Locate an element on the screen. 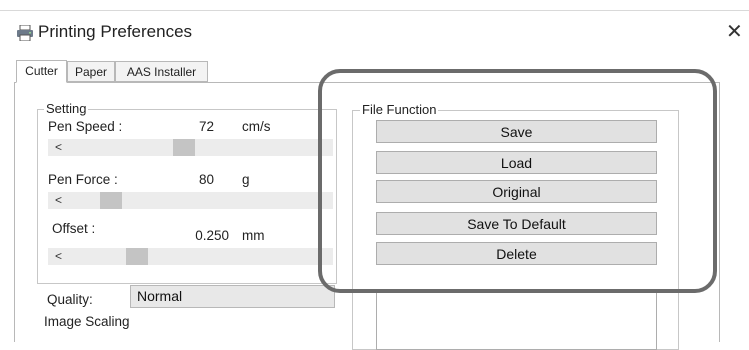 This screenshot has width=749, height=350. offset-slider: < is located at coordinates (190, 256).